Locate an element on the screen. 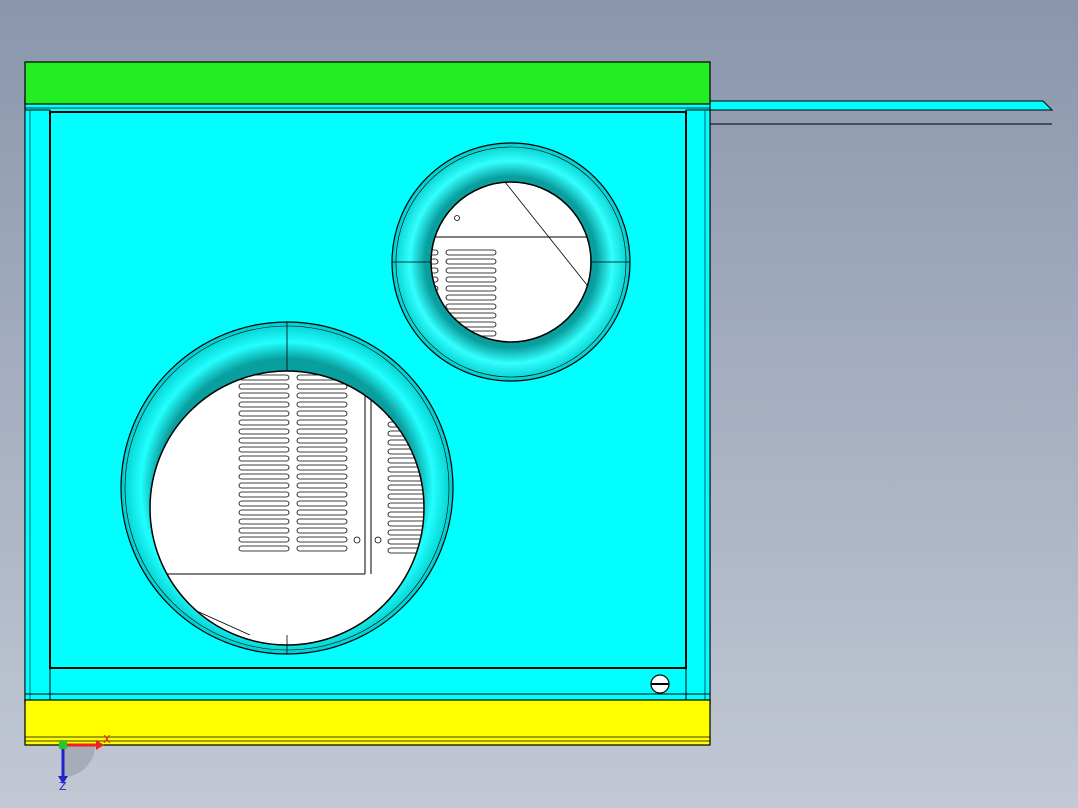 This screenshot has width=1078, height=808. screw-head is located at coordinates (660, 684).